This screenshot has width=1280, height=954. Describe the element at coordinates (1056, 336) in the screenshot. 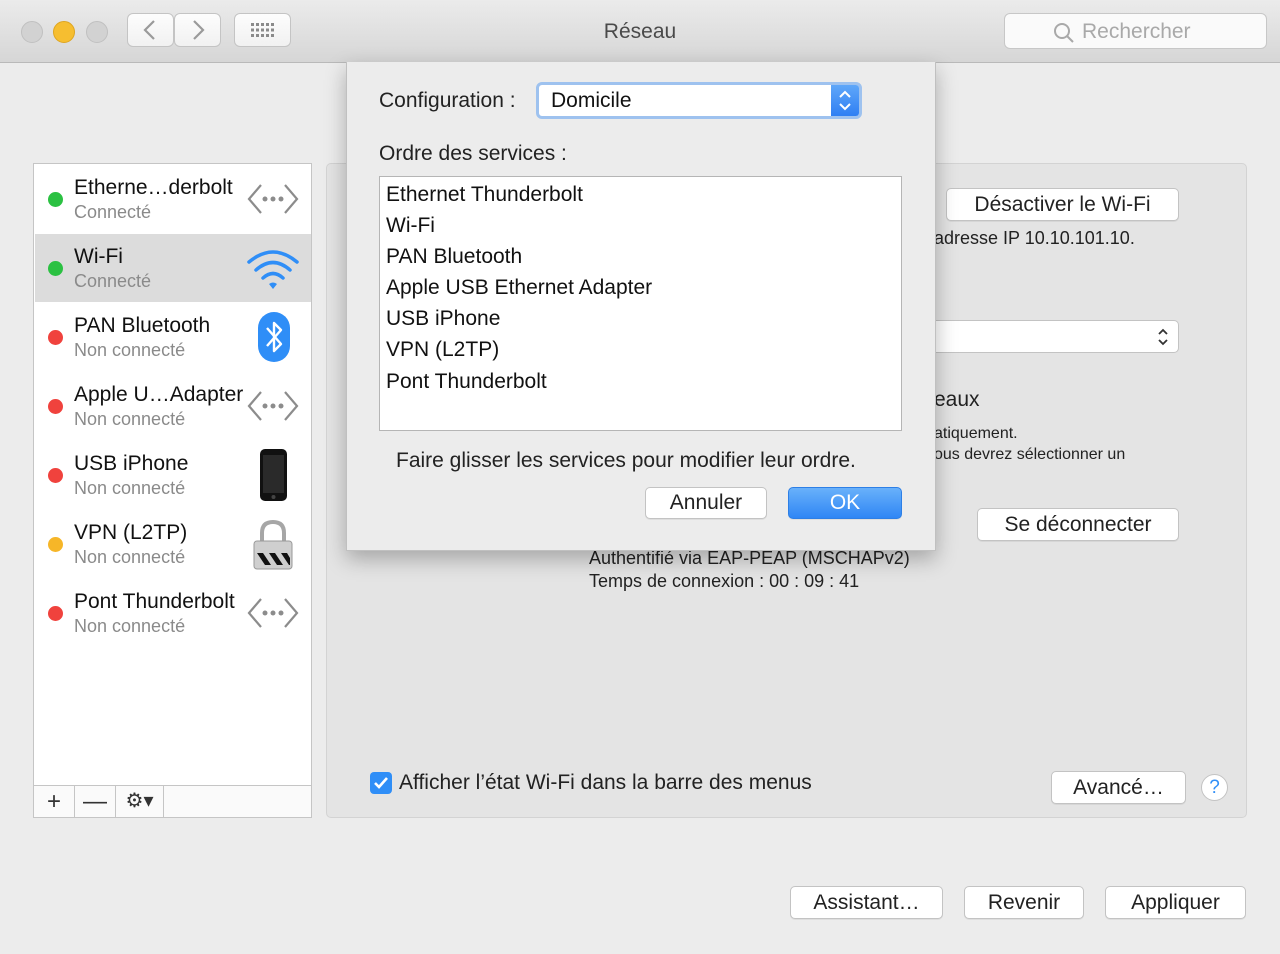

I see `network-name-select` at that location.